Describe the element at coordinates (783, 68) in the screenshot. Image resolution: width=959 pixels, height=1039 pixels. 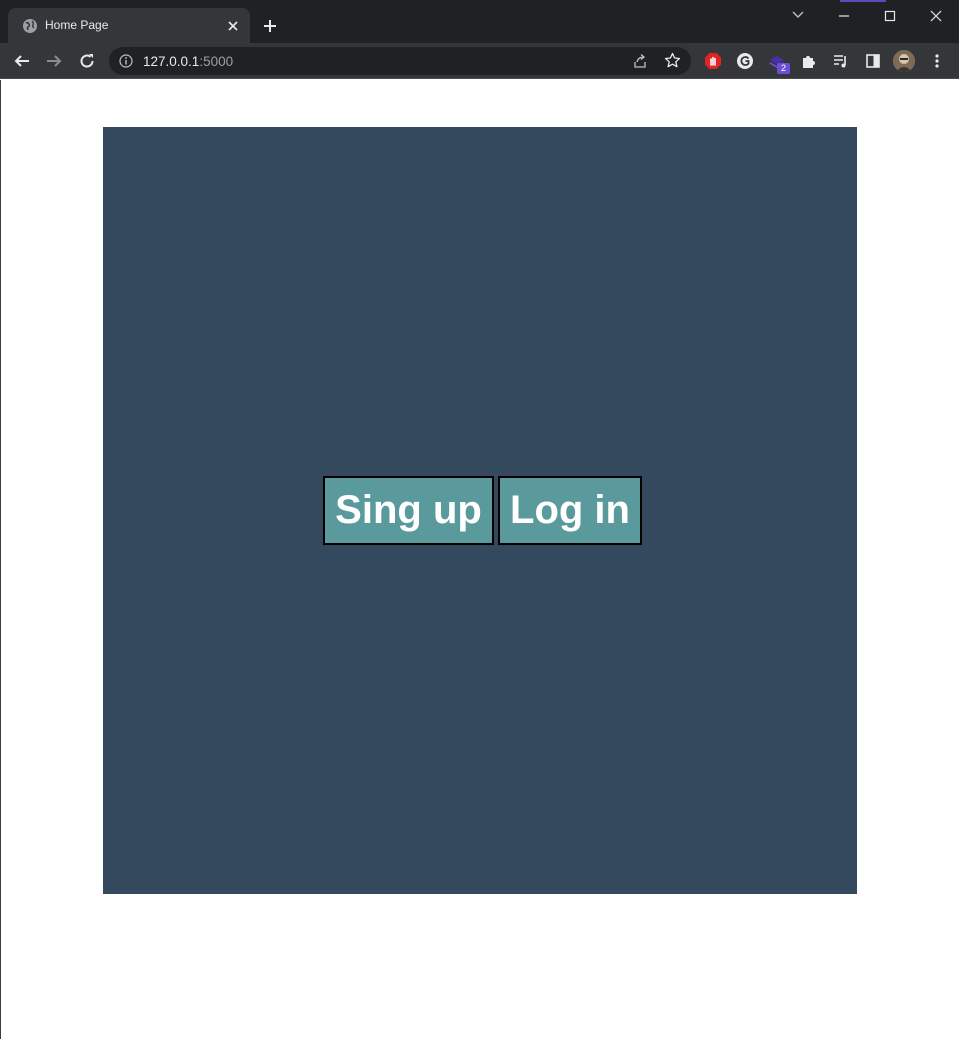
I see `extension-badge: 2` at that location.